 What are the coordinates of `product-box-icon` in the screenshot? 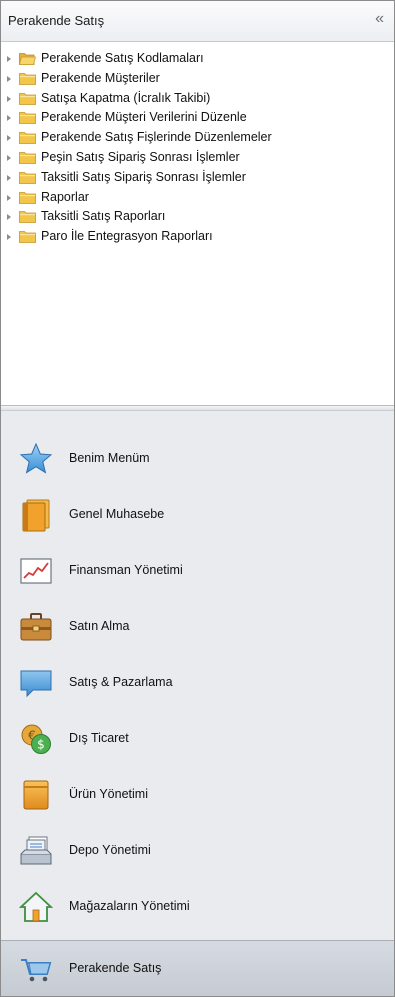 It's located at (36, 795).